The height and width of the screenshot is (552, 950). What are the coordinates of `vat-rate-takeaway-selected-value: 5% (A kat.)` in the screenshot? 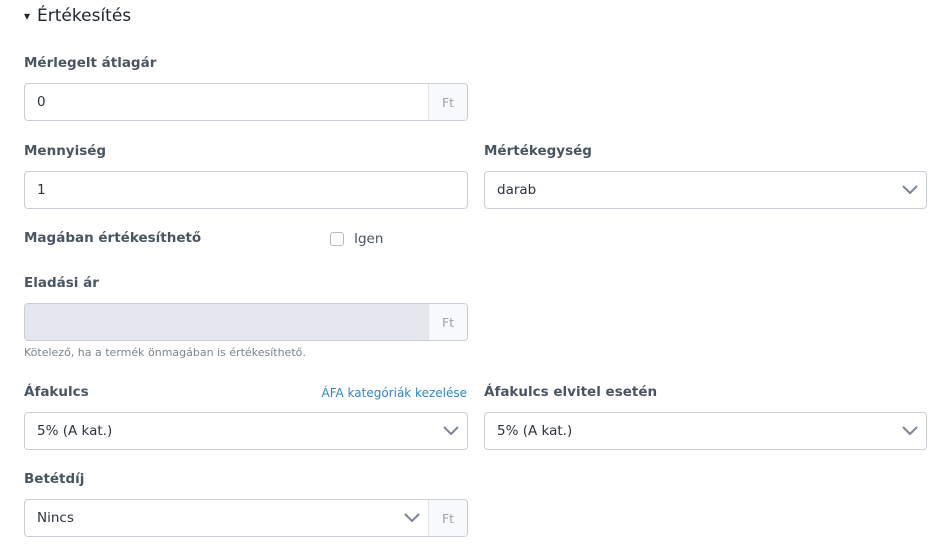 It's located at (535, 431).